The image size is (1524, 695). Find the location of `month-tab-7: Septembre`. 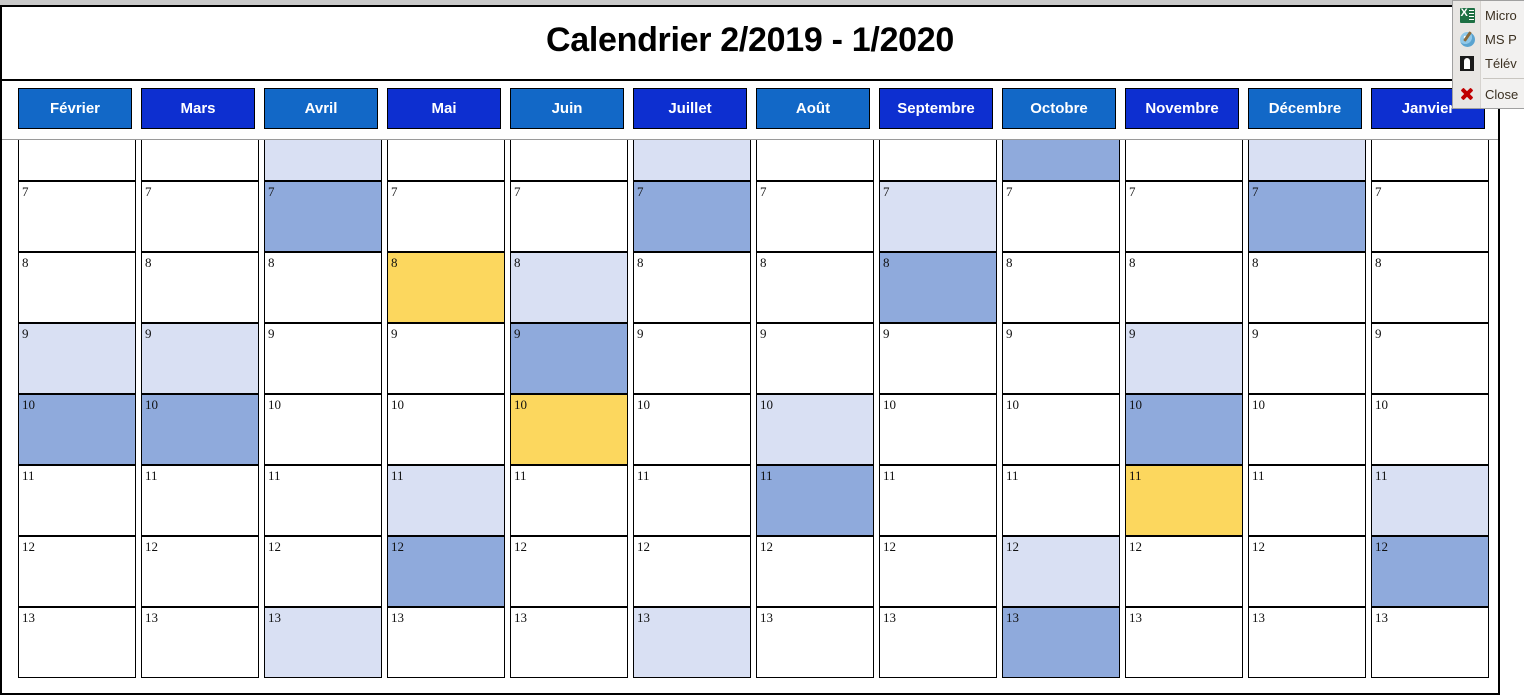

month-tab-7: Septembre is located at coordinates (936, 108).